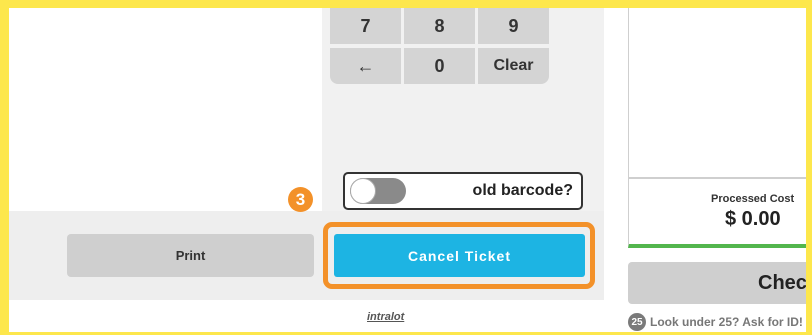  What do you see at coordinates (513, 66) in the screenshot?
I see `clear-key: Clear` at bounding box center [513, 66].